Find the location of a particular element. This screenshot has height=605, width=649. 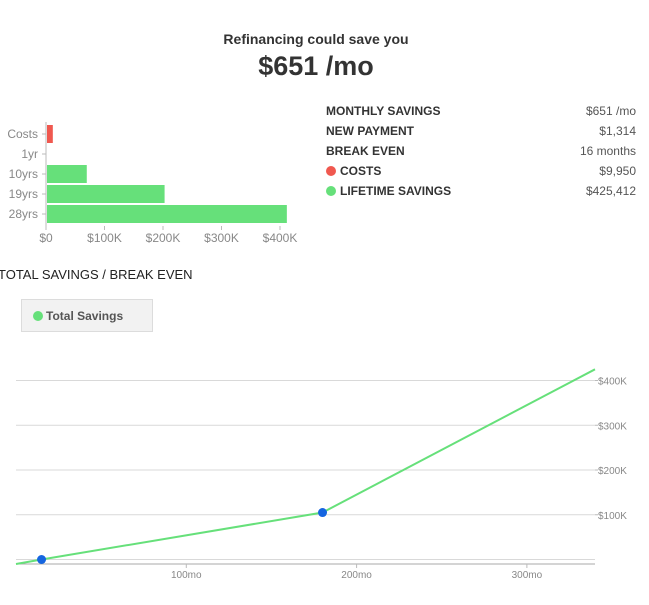

summary-label: NEW PAYMENT is located at coordinates (370, 131).